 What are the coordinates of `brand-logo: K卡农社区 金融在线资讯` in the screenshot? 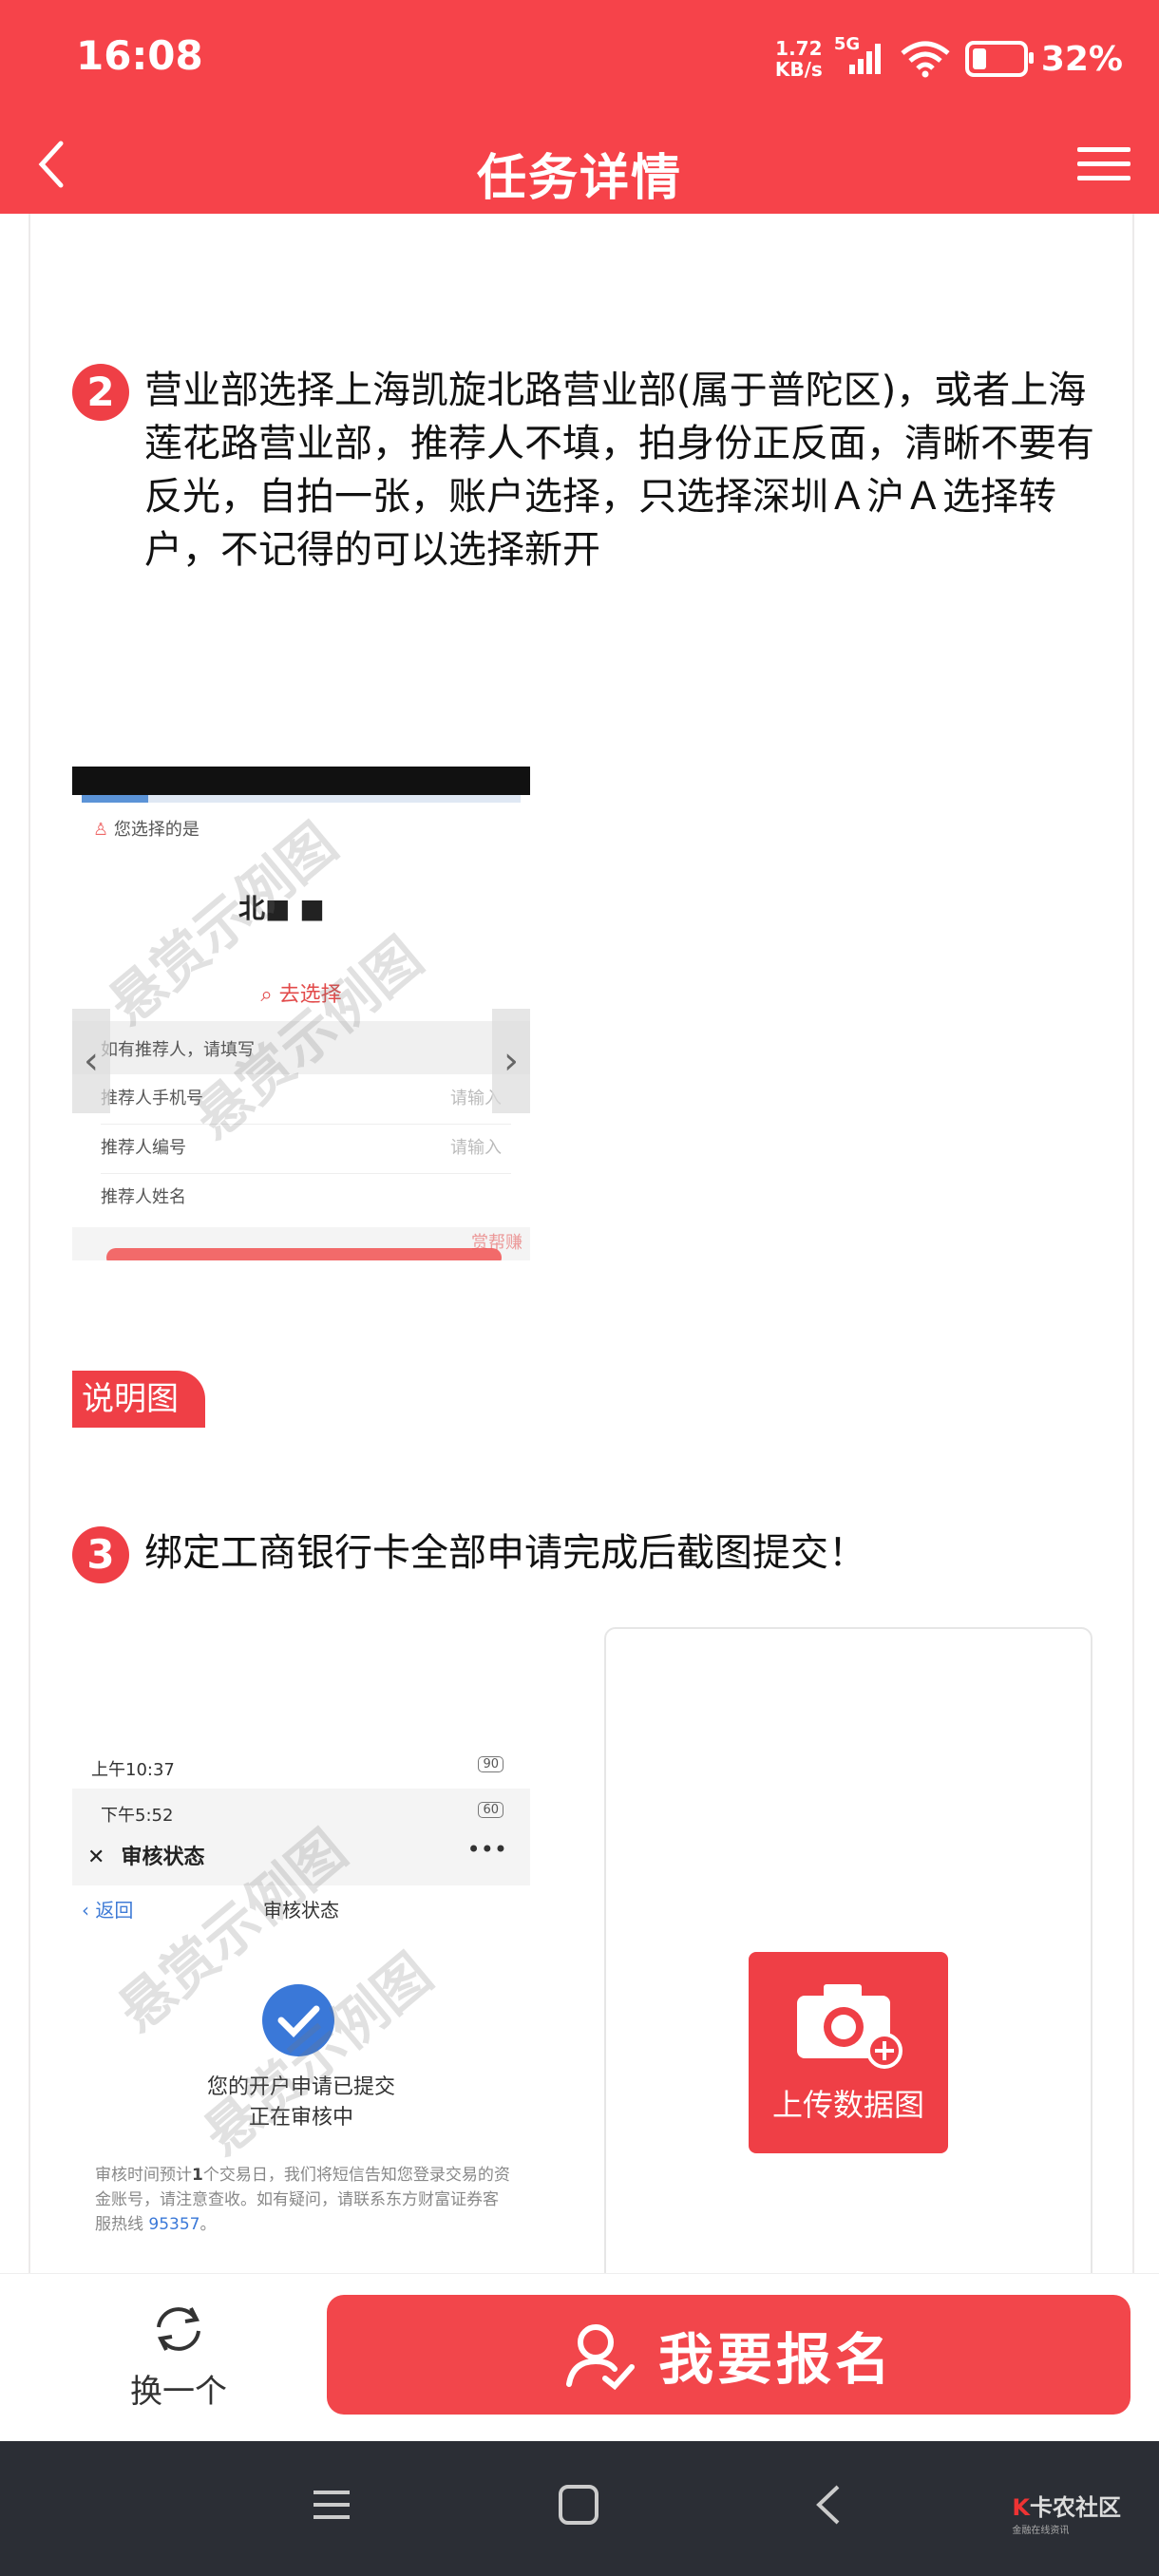 It's located at (1066, 2515).